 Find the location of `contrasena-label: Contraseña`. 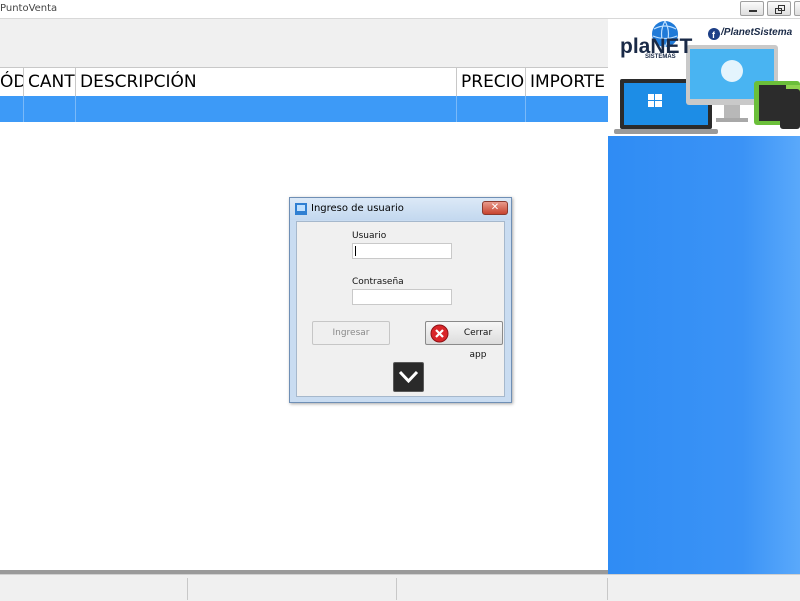

contrasena-label: Contraseña is located at coordinates (378, 282).